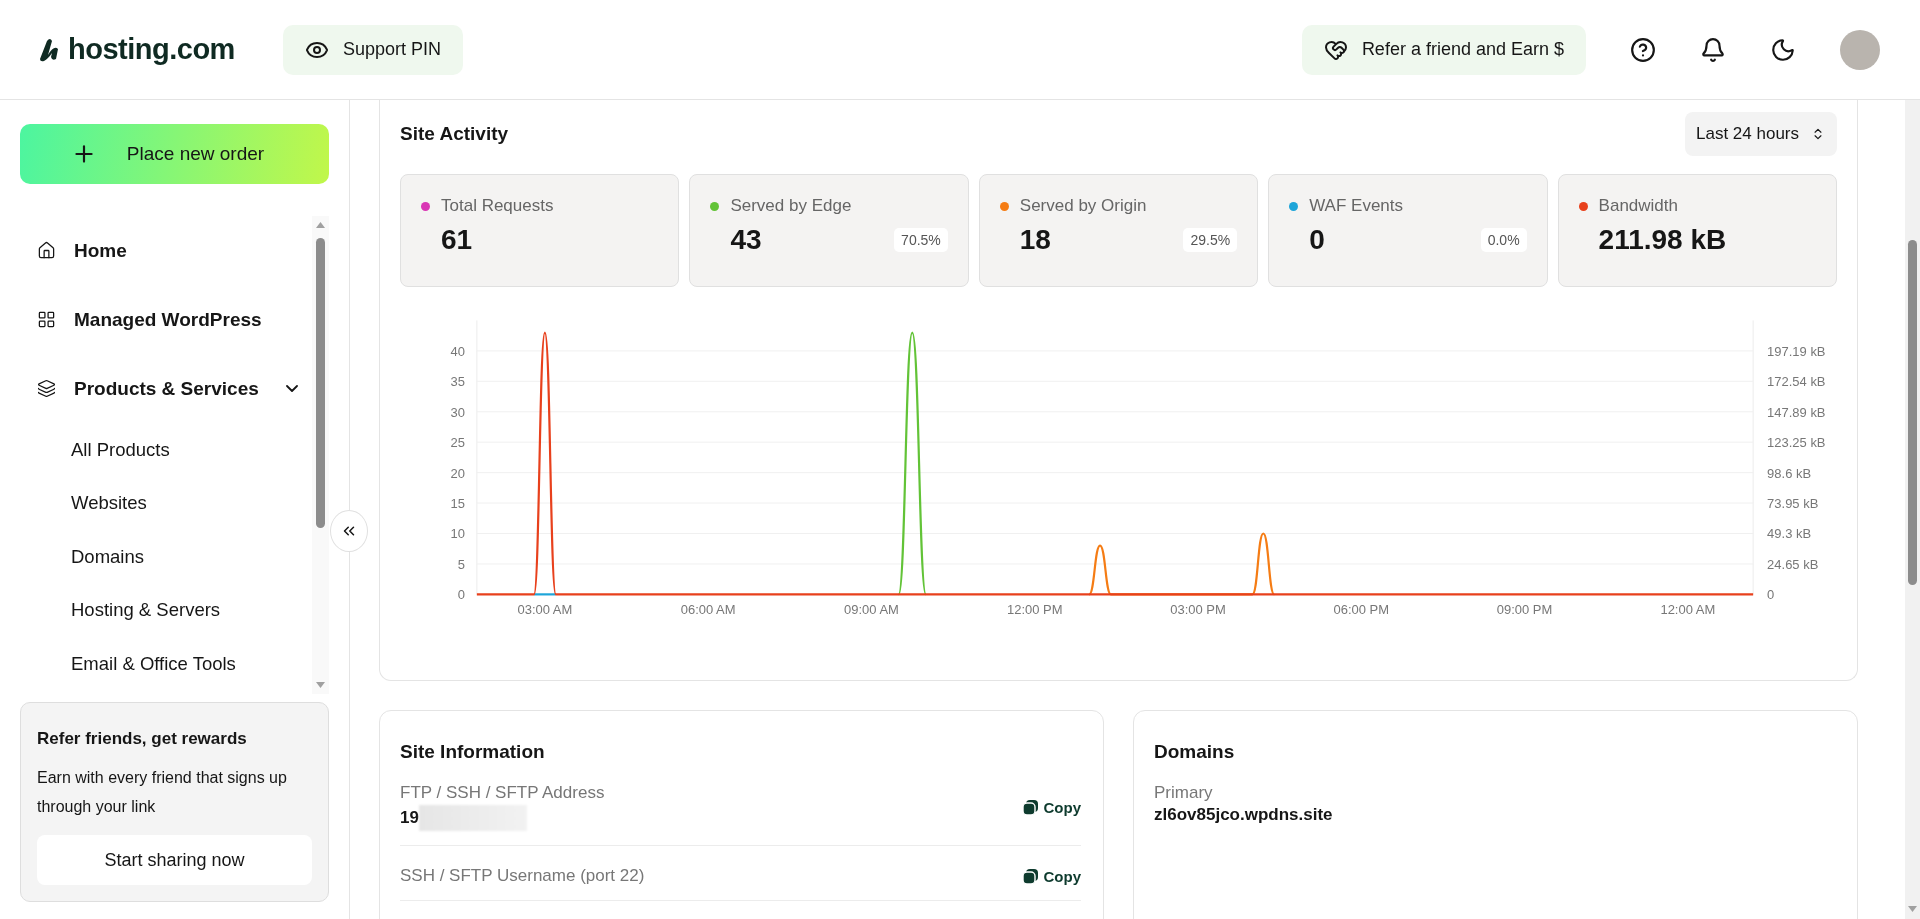 The image size is (1920, 919). I want to click on stat-value: 18, so click(1035, 240).